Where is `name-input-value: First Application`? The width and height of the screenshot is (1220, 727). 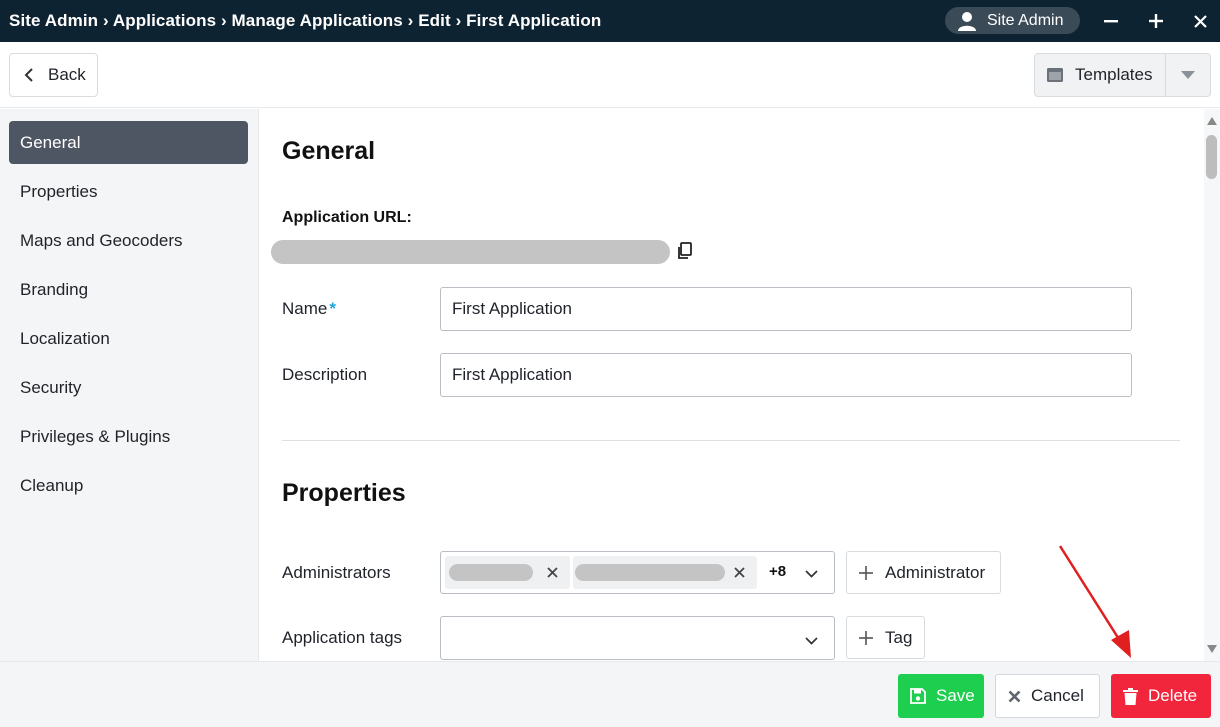
name-input-value: First Application is located at coordinates (512, 308).